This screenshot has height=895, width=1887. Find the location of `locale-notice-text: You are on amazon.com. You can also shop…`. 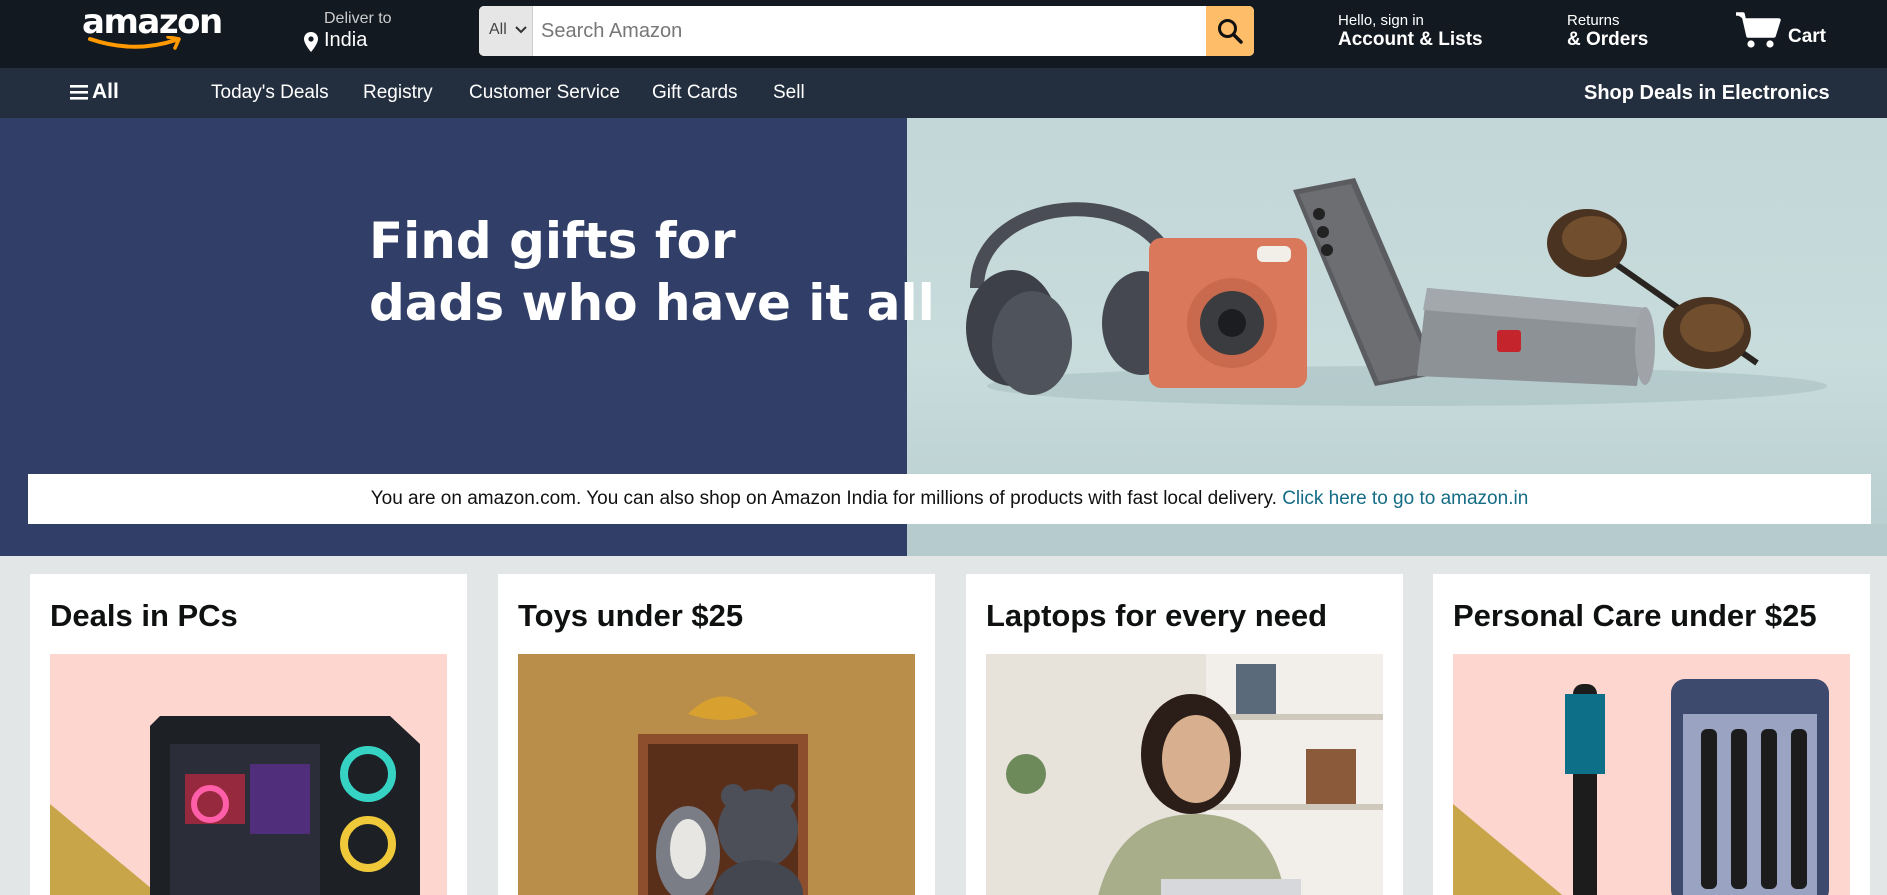

locale-notice-text: You are on amazon.com. You can also shop… is located at coordinates (823, 498).